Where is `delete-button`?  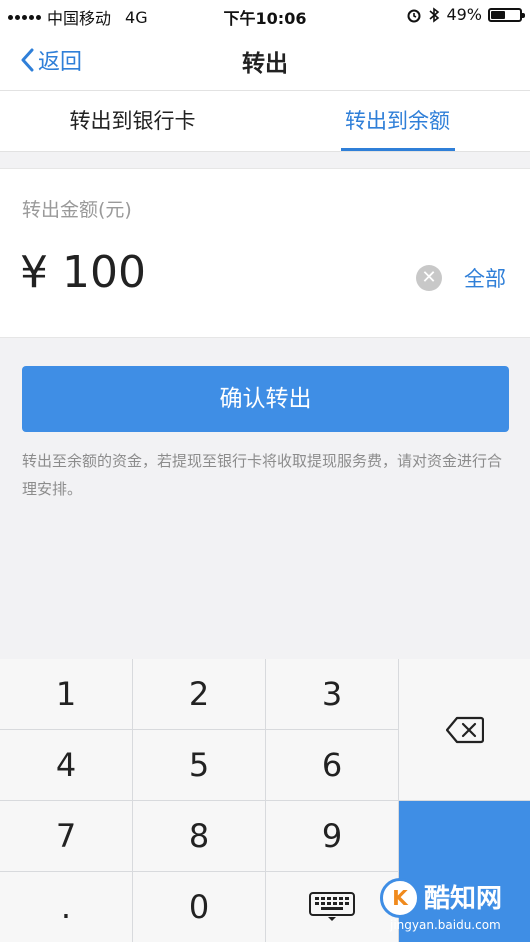 delete-button is located at coordinates (464, 729).